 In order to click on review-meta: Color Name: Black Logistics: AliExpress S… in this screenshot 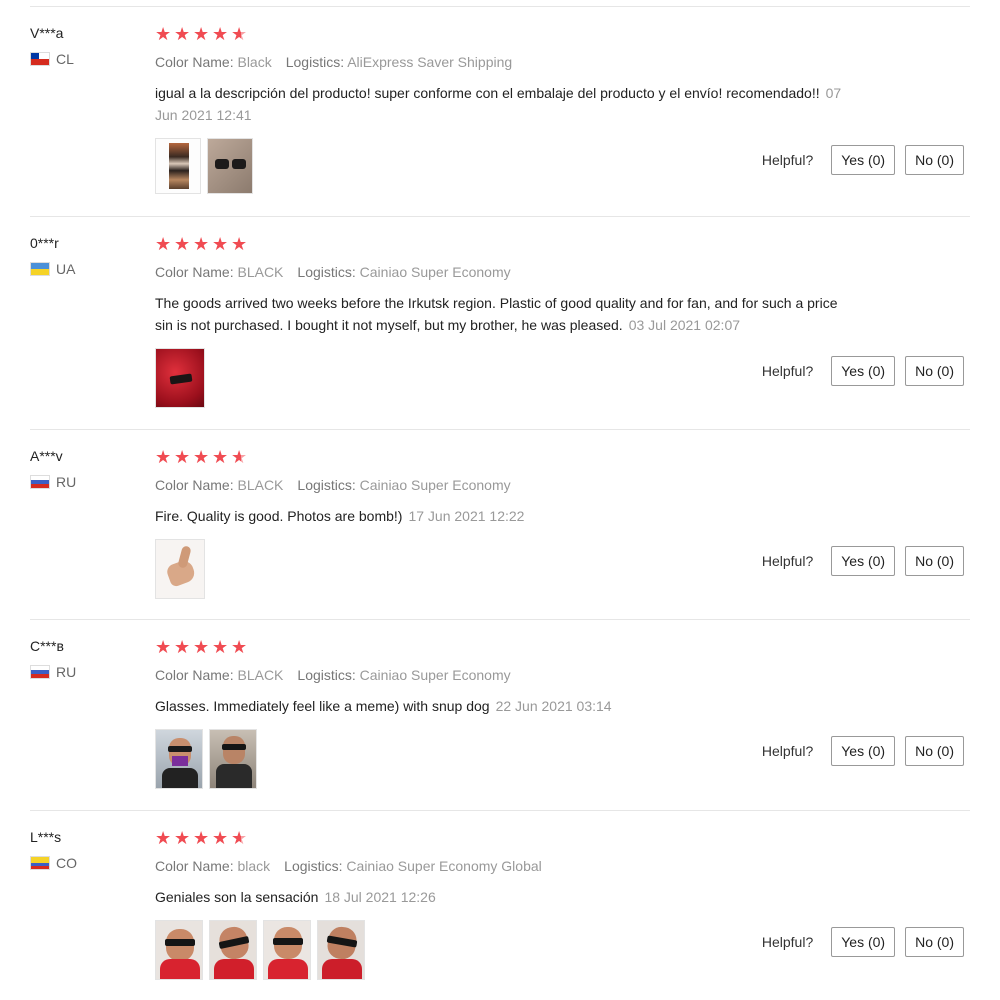, I will do `click(505, 62)`.